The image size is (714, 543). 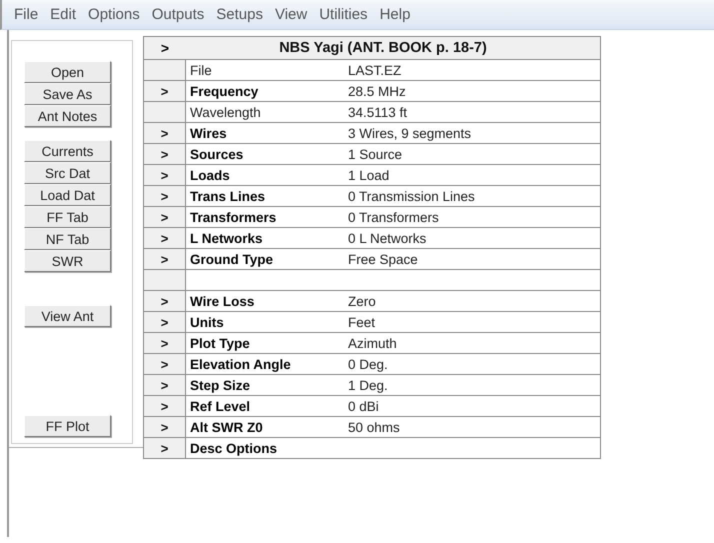 I want to click on menu-item: Options, so click(x=114, y=14).